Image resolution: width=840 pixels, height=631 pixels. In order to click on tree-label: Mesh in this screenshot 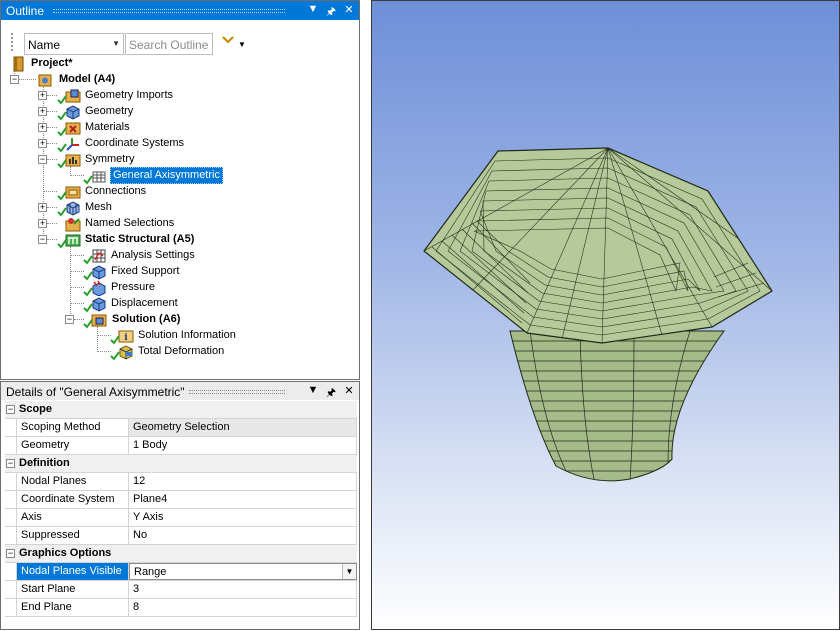, I will do `click(98, 207)`.